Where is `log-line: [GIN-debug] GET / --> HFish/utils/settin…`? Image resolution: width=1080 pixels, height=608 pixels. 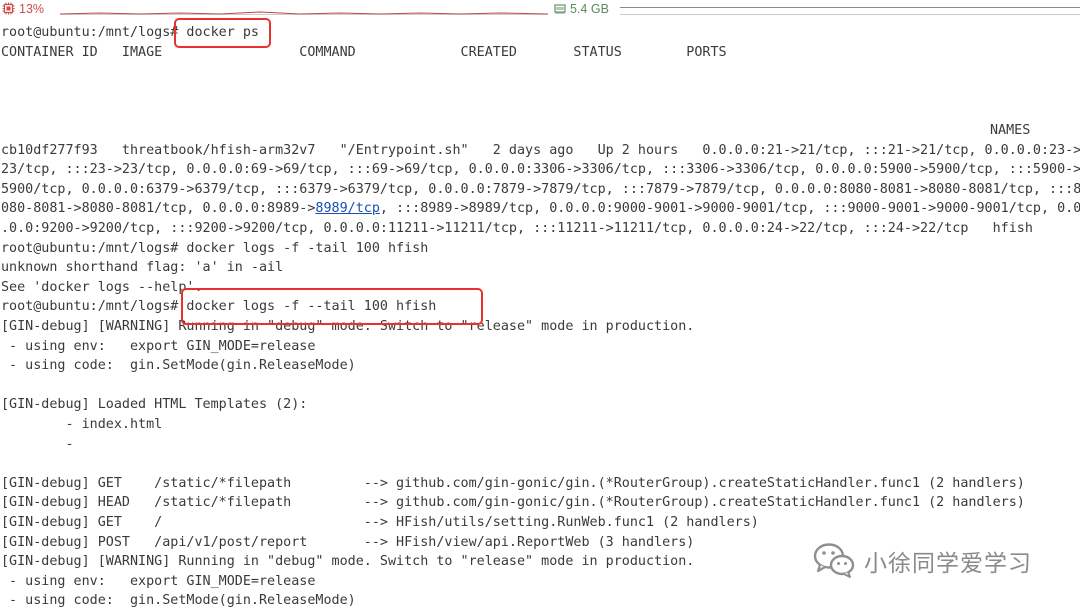 log-line: [GIN-debug] GET / --> HFish/utils/settin… is located at coordinates (380, 522).